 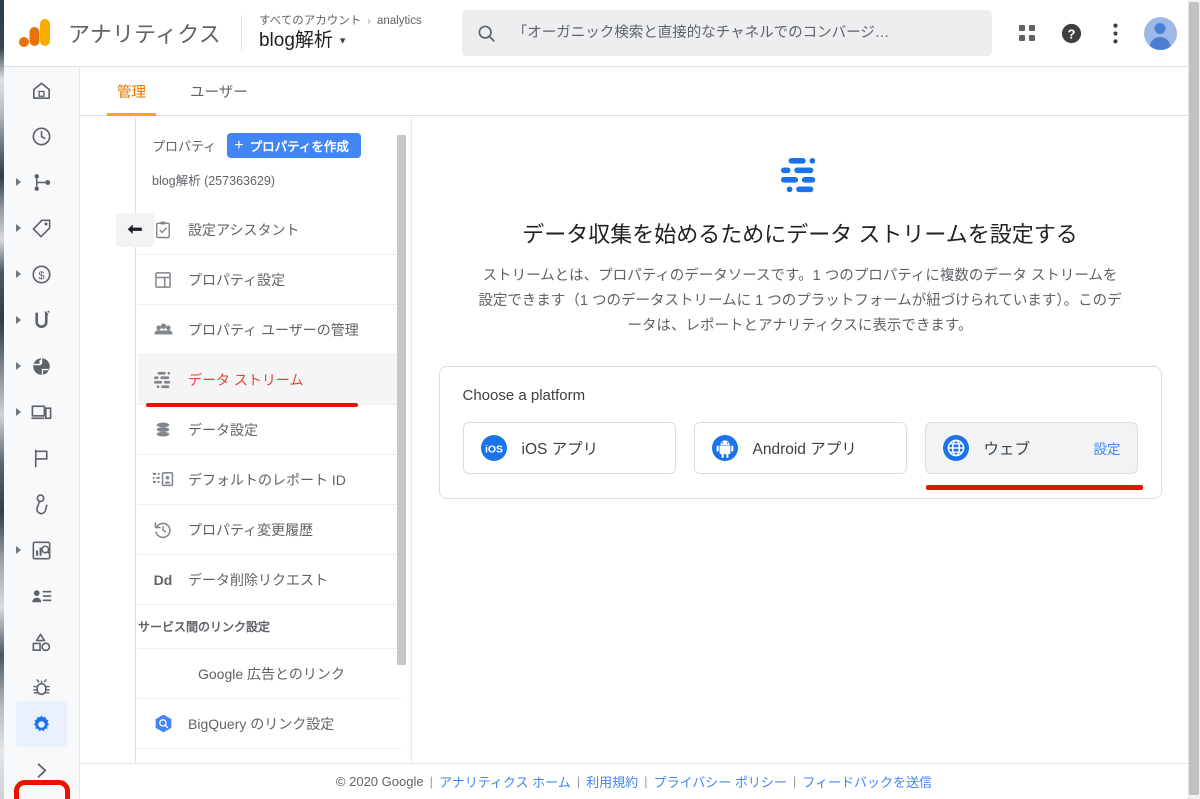 I want to click on menu-item-change-history: プロパティ変更履歴, so click(x=269, y=530).